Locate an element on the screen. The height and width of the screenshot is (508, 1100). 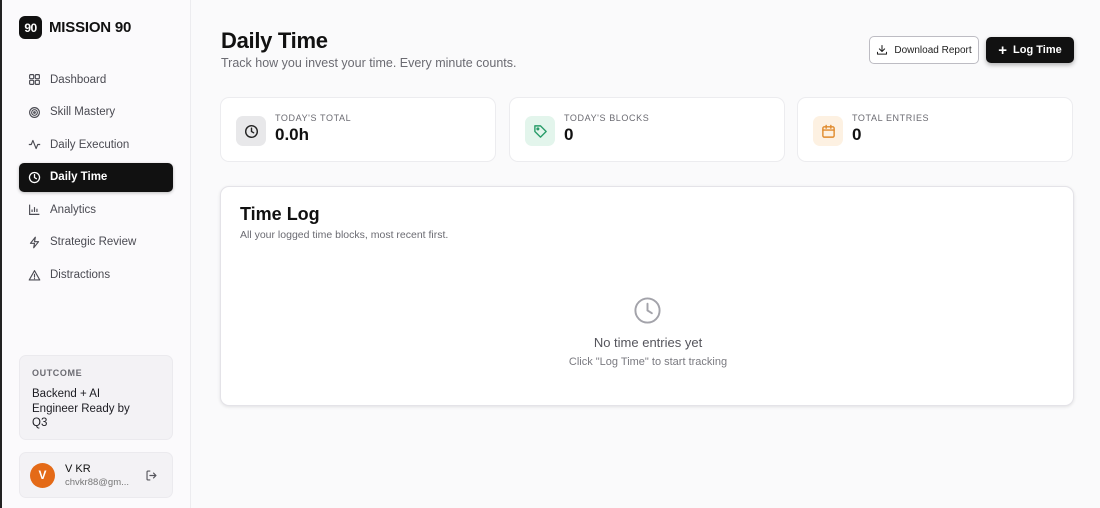
logout-icon is located at coordinates (151, 475).